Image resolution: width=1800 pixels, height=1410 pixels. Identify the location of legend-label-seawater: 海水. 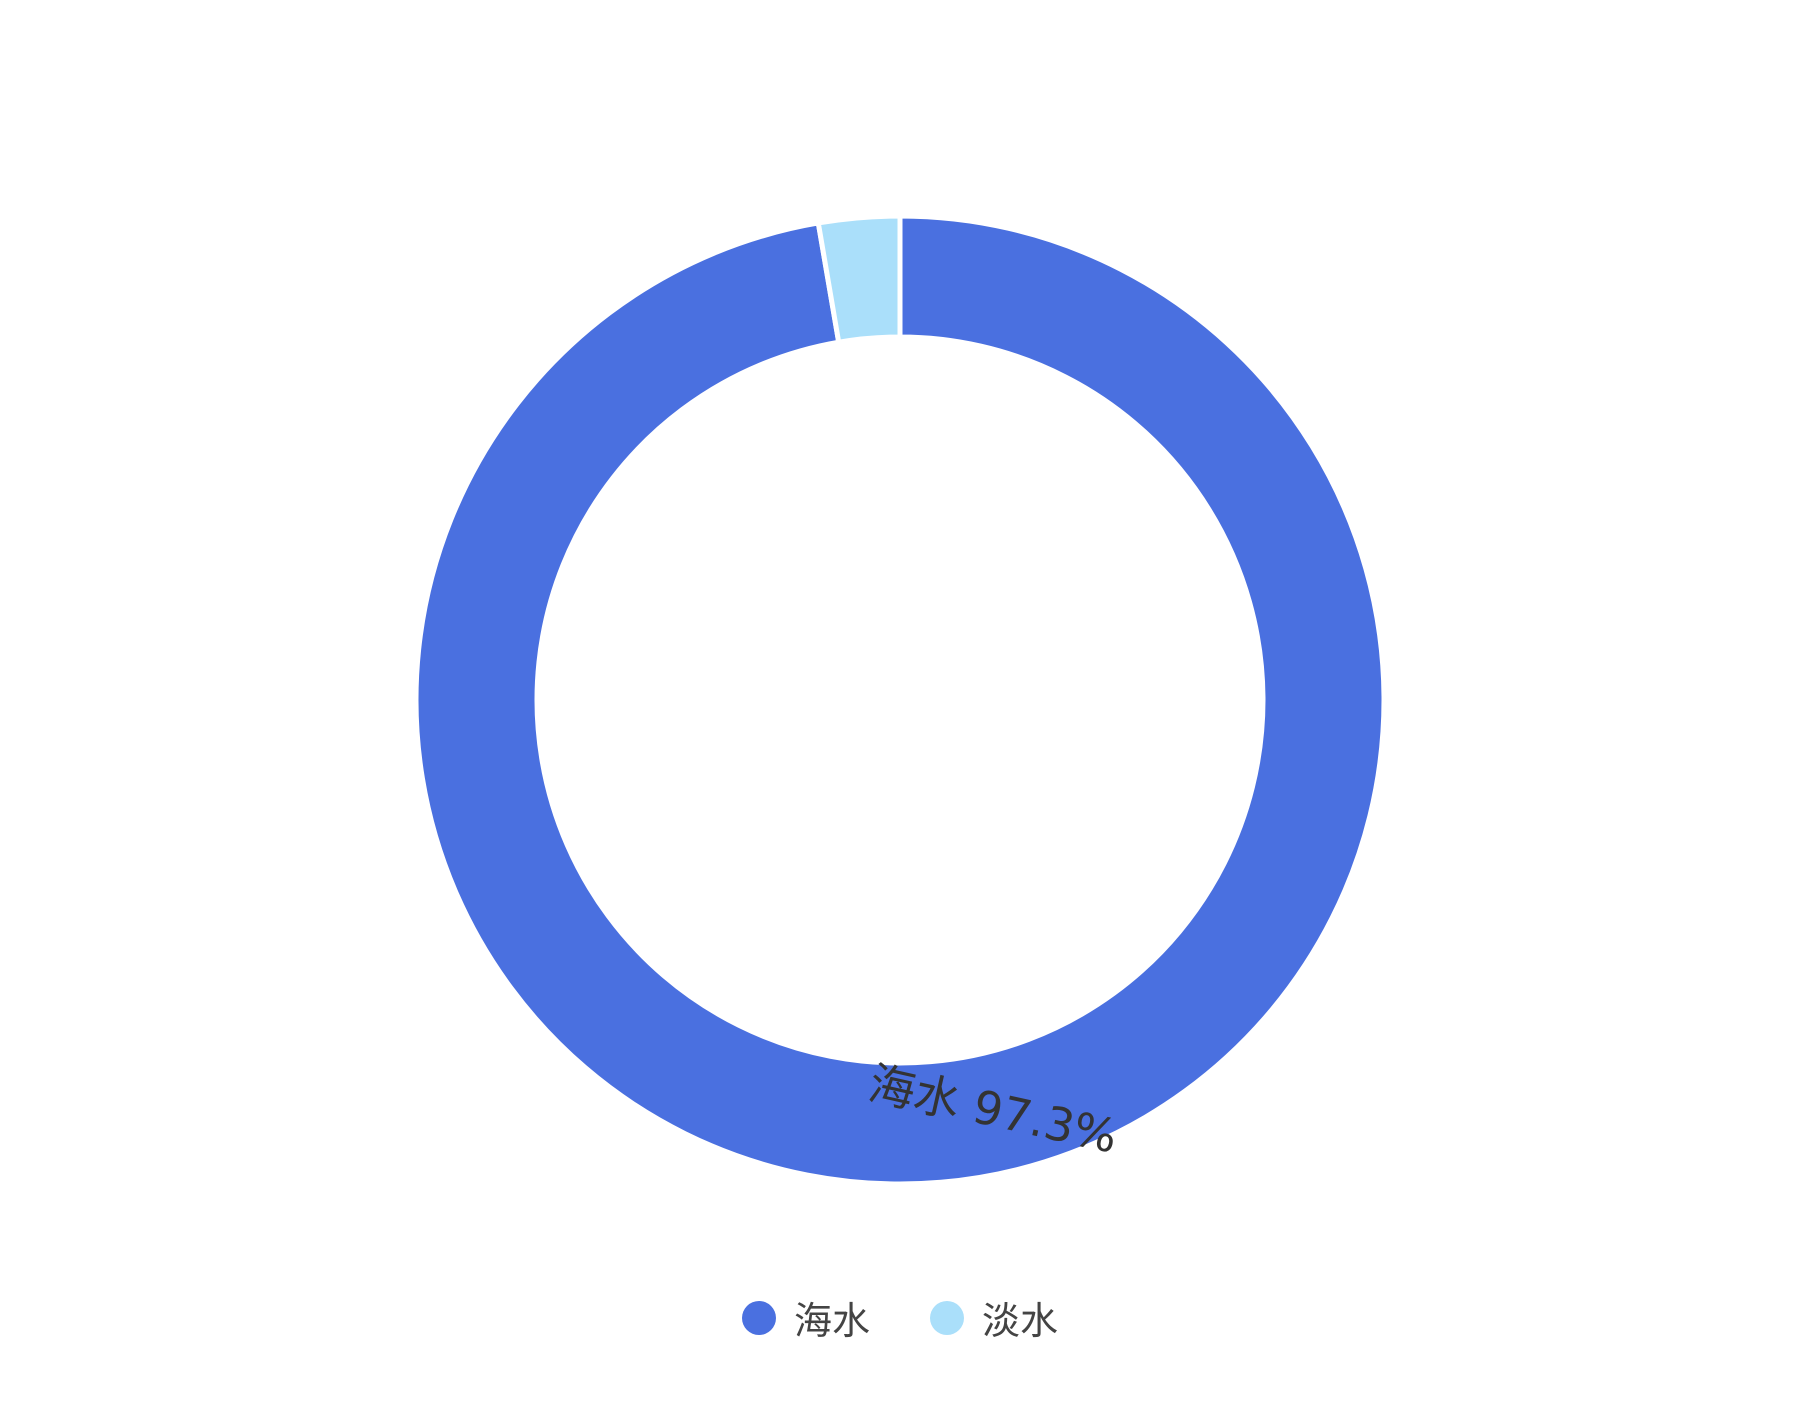
(831, 1321).